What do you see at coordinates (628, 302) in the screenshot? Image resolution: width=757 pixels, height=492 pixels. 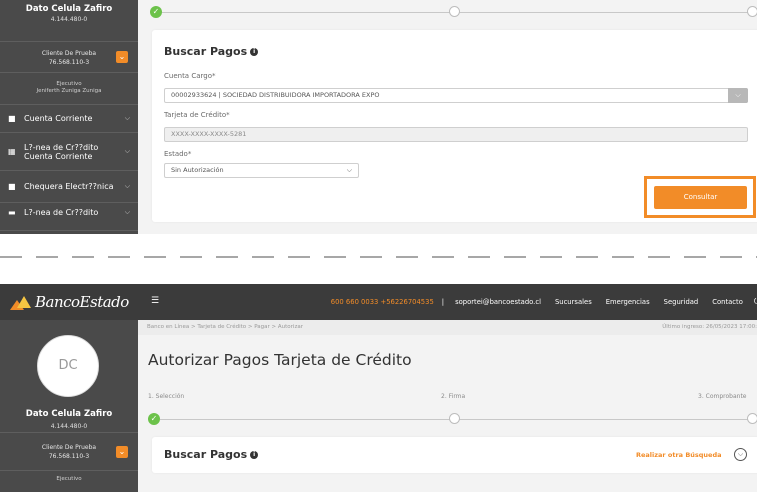 I see `link-emergencias: Emergencias` at bounding box center [628, 302].